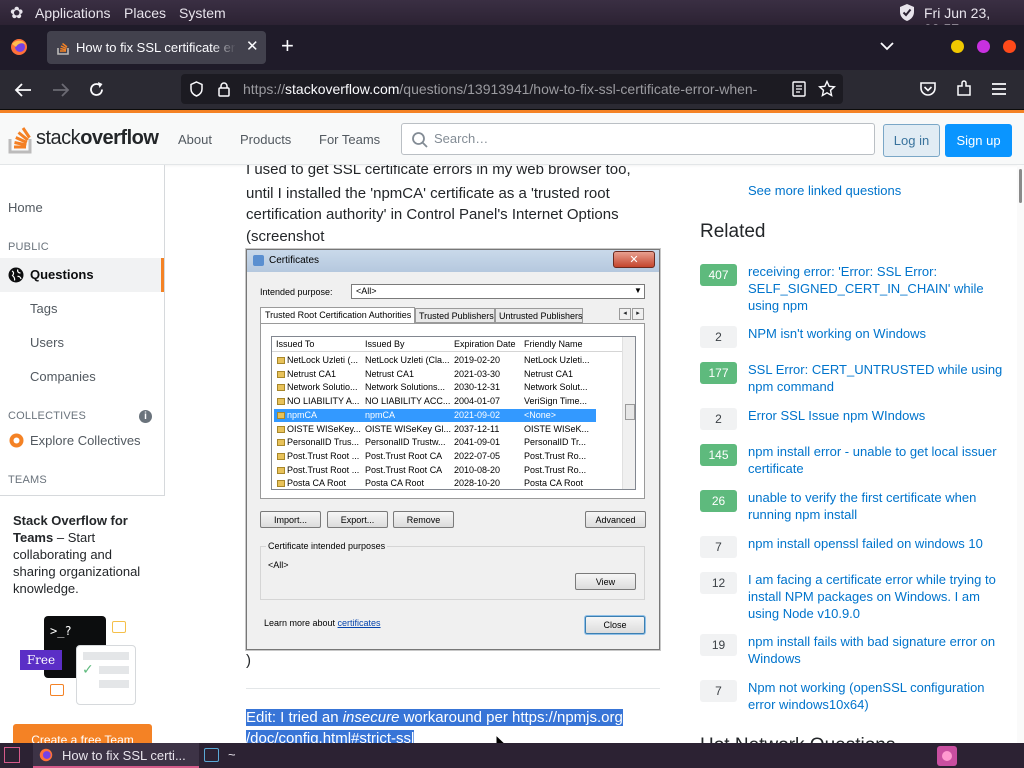 This screenshot has width=1024, height=768. What do you see at coordinates (73, 13) in the screenshot?
I see `applications-menu: Applications` at bounding box center [73, 13].